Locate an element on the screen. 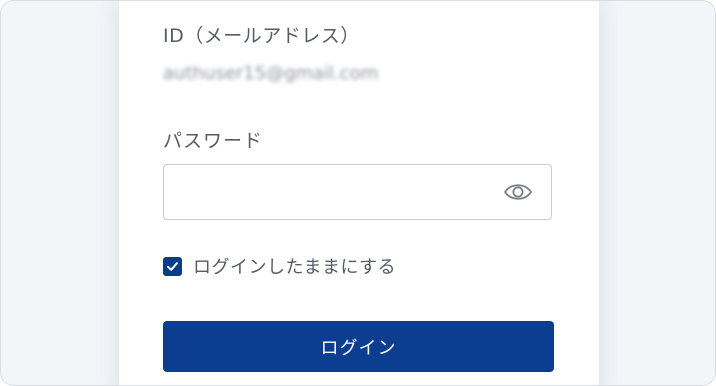 The width and height of the screenshot is (716, 386). id-value: authuser15@gmail.com is located at coordinates (271, 73).